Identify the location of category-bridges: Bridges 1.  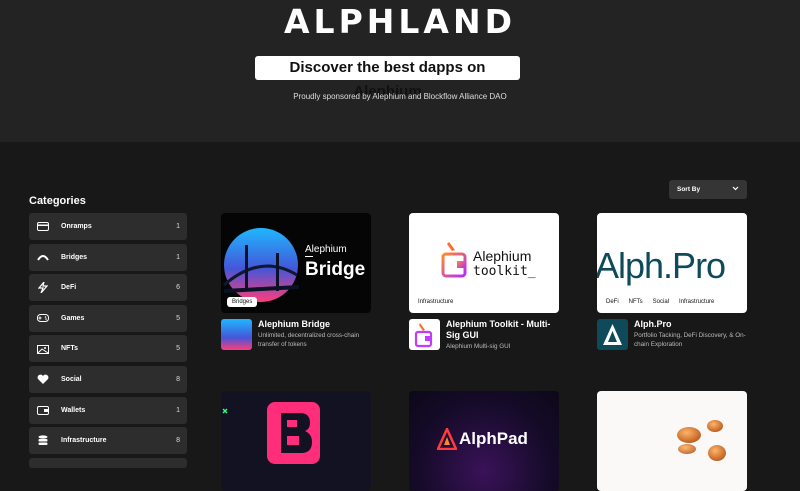
(108, 257).